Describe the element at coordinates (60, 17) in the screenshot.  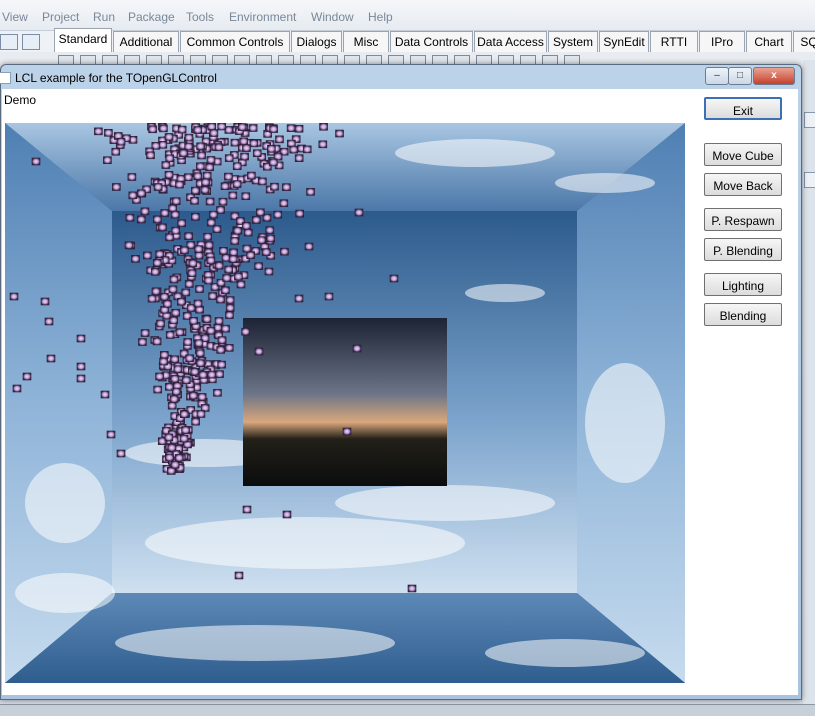
I see `menu-project: Project` at that location.